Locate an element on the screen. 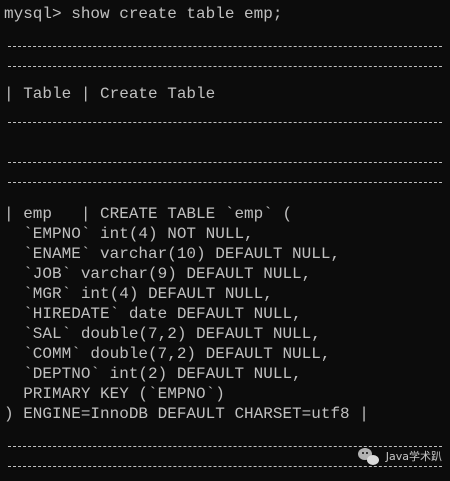 Image resolution: width=450 pixels, height=481 pixels. table-body-line: `SAL` double(7,2) DEFAULT NULL, is located at coordinates (162, 334).